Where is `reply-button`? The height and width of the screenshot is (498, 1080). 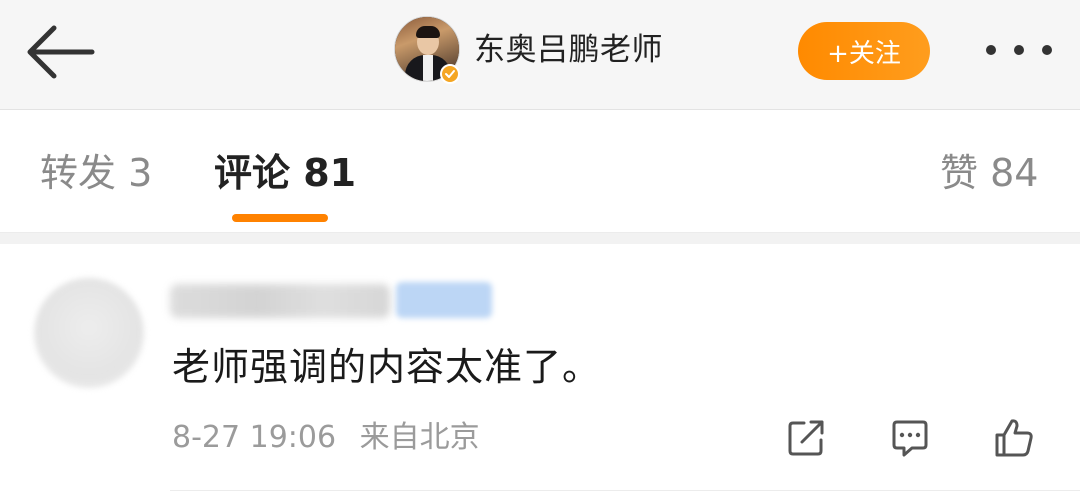 reply-button is located at coordinates (910, 438).